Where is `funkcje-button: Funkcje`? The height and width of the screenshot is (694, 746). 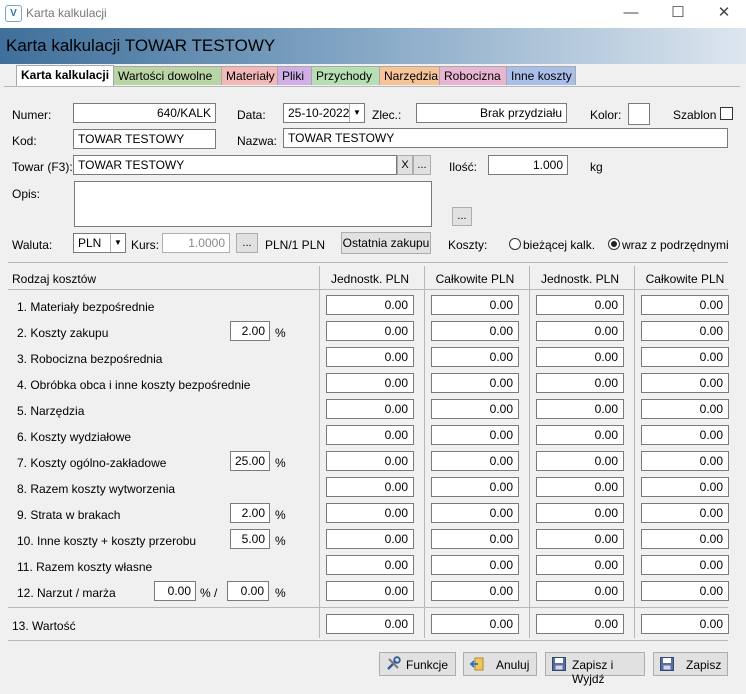 funkcje-button: Funkcje is located at coordinates (417, 664).